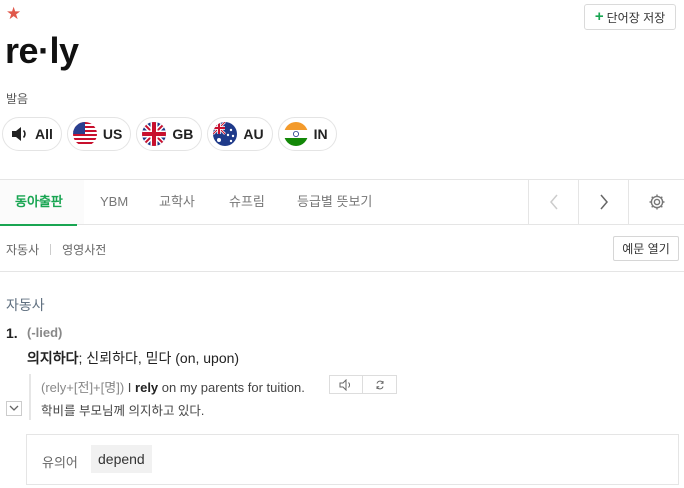 The height and width of the screenshot is (488, 684). Describe the element at coordinates (183, 134) in the screenshot. I see `pronunciation-gb-label: GB` at that location.